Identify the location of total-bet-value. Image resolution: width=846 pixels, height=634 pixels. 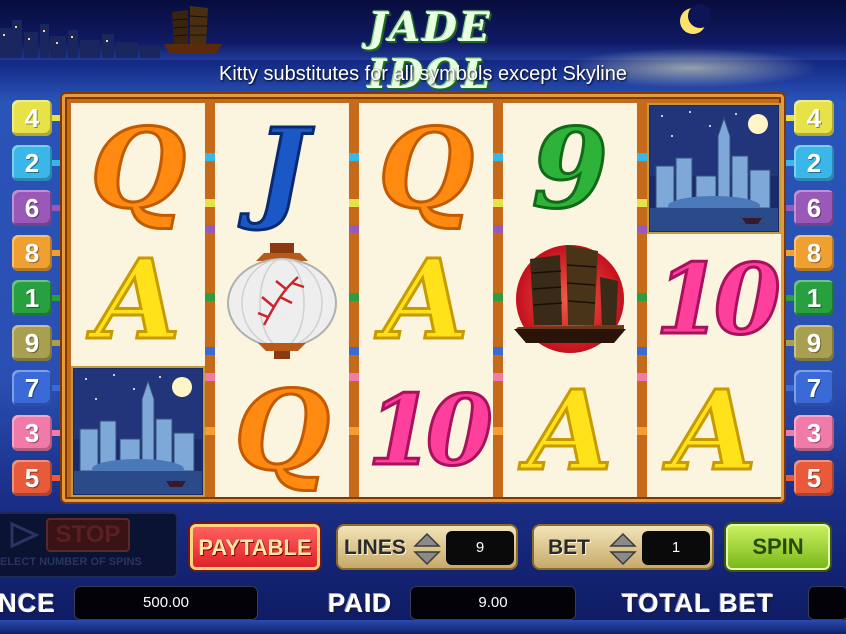
(827, 603).